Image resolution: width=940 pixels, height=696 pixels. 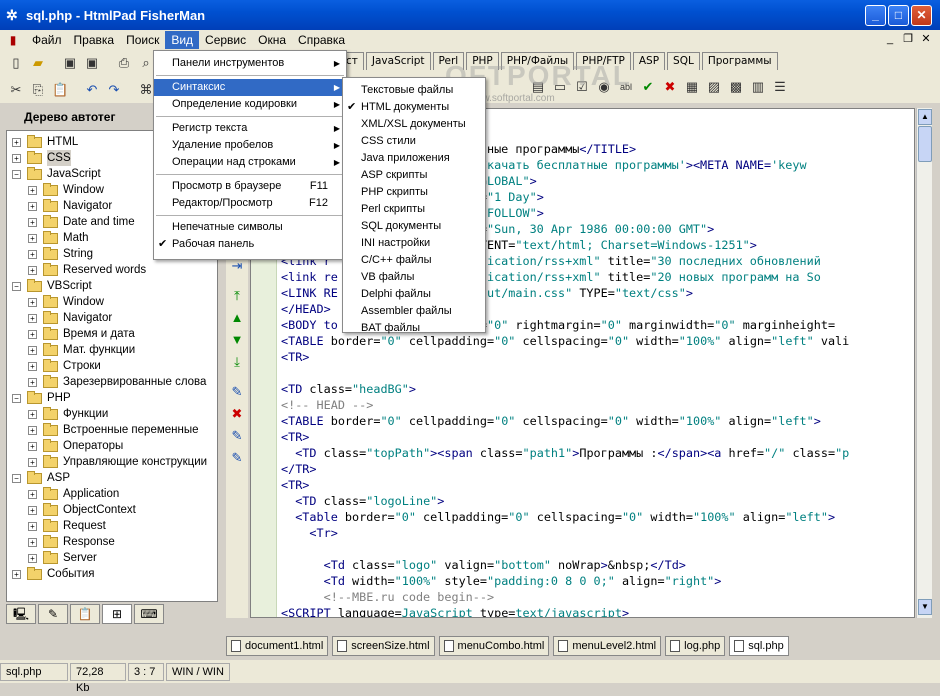 I want to click on new-file-icon: ▯, so click(x=16, y=63).